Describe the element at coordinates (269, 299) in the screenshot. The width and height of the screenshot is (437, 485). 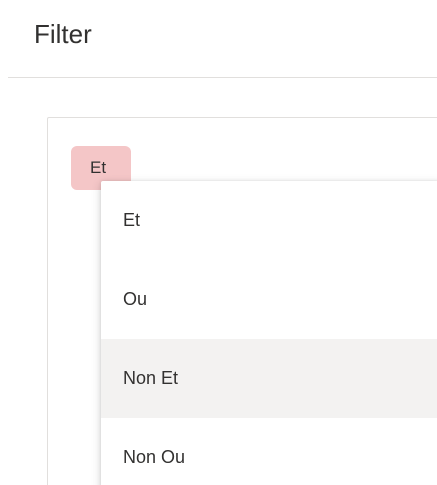
I see `menu-option-ou: Ou` at that location.